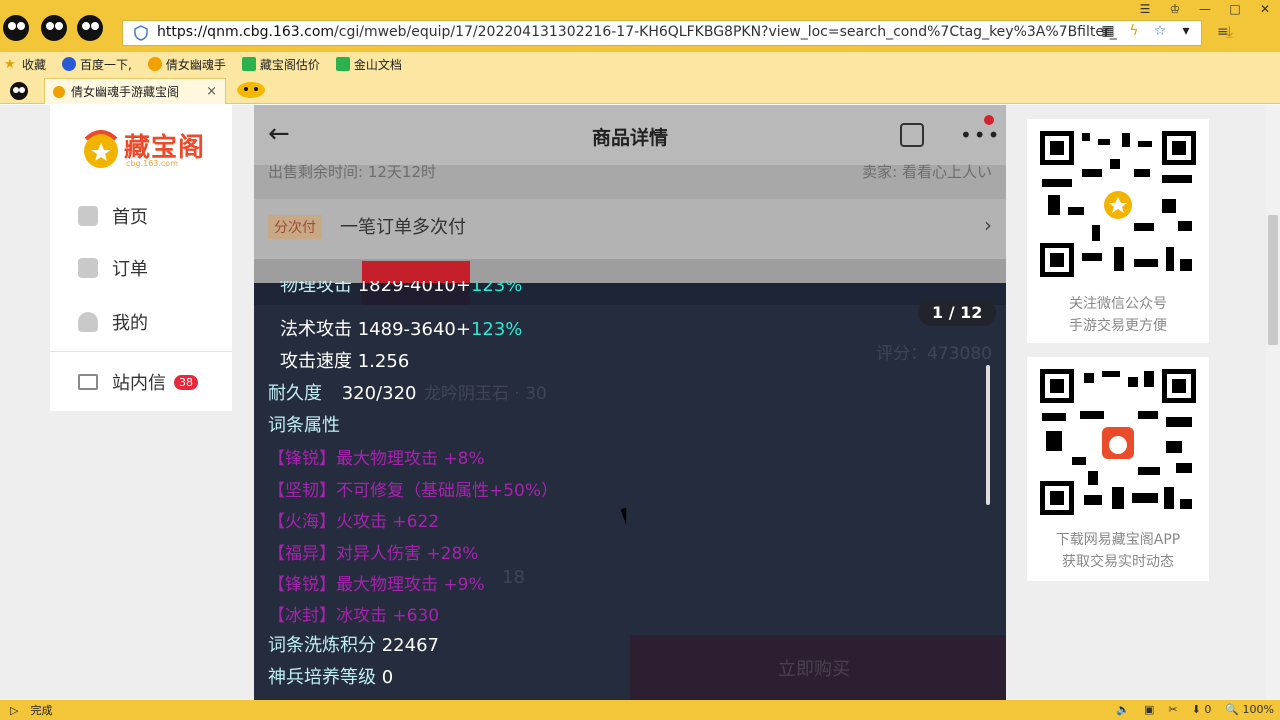 This screenshot has width=1280, height=720. Describe the element at coordinates (135, 91) in the screenshot. I see `tab-active: 倩女幽魂手游藏宝阁 ×` at that location.